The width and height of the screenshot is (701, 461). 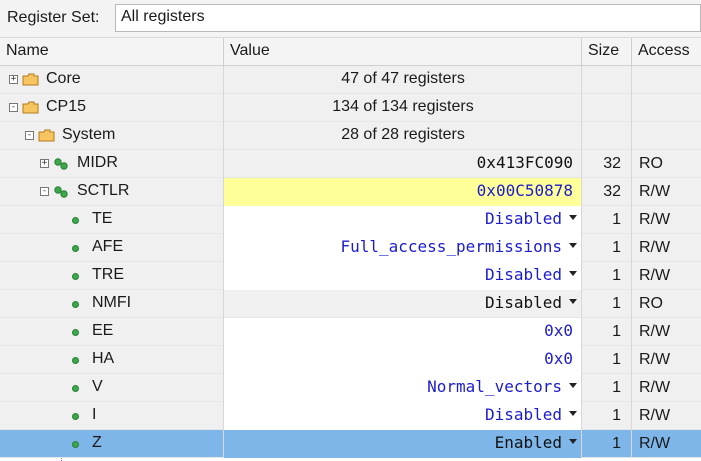 I want to click on tree-row-cp15: - CP15 134 of 134 registers, so click(x=350, y=108).